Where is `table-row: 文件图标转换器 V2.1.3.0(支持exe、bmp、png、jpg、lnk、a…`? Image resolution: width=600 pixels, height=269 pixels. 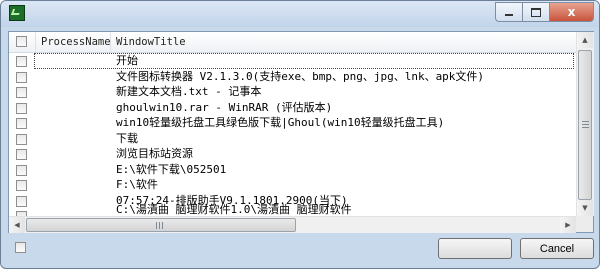
table-row: 文件图标转换器 V2.1.3.0(支持exe、bmp、png、jpg、lnk、a… is located at coordinates (292, 77).